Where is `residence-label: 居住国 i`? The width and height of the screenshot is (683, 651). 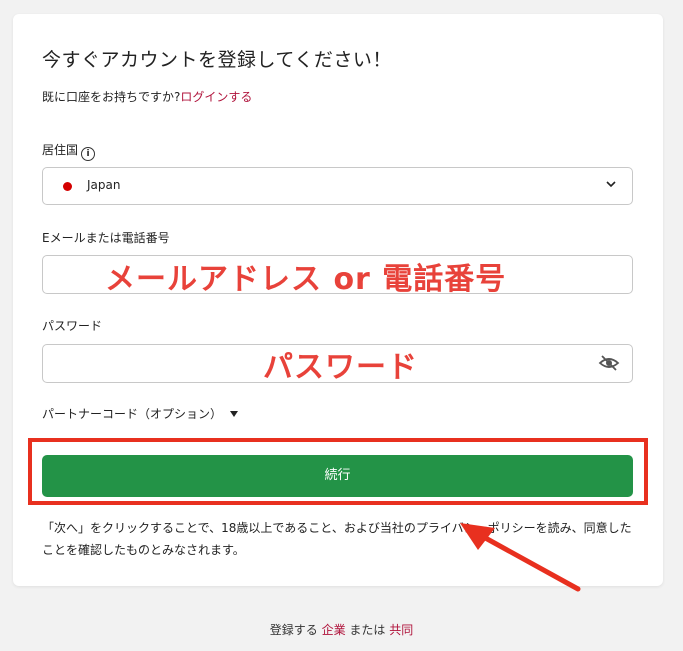
residence-label: 居住国 i is located at coordinates (69, 151).